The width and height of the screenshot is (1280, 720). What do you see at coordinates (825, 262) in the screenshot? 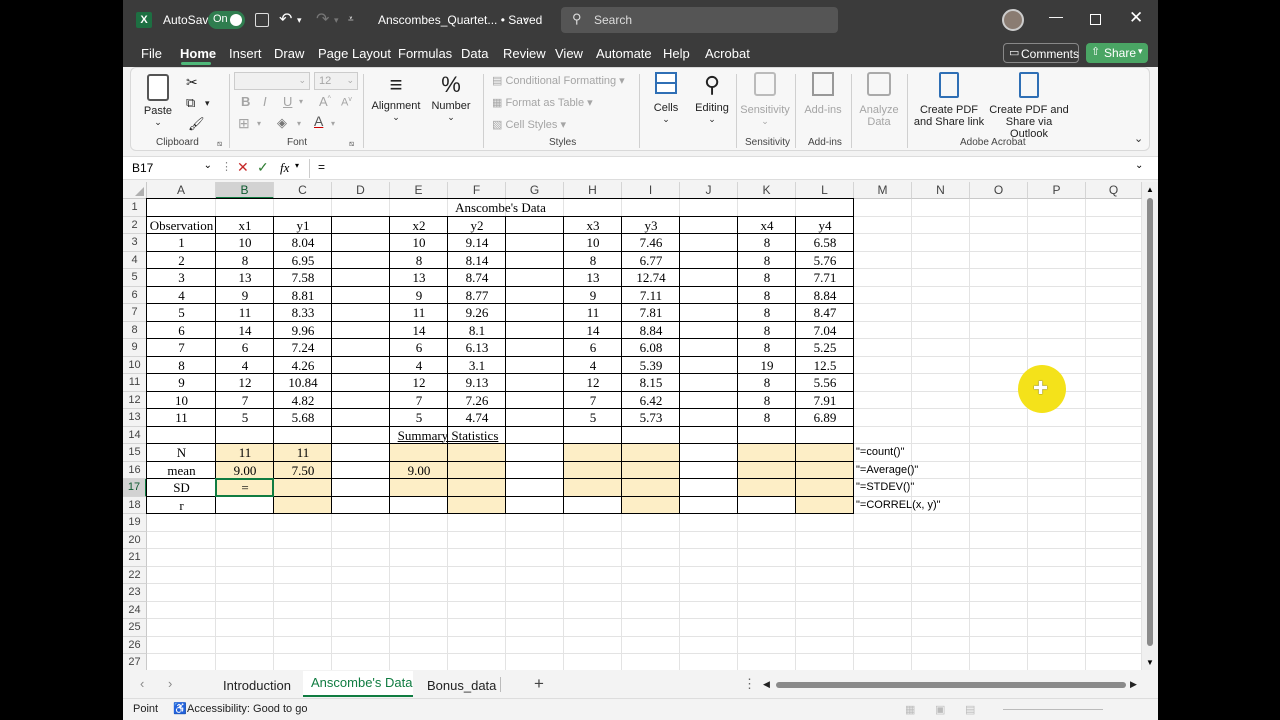
I see `data-cell: 5.76` at bounding box center [825, 262].